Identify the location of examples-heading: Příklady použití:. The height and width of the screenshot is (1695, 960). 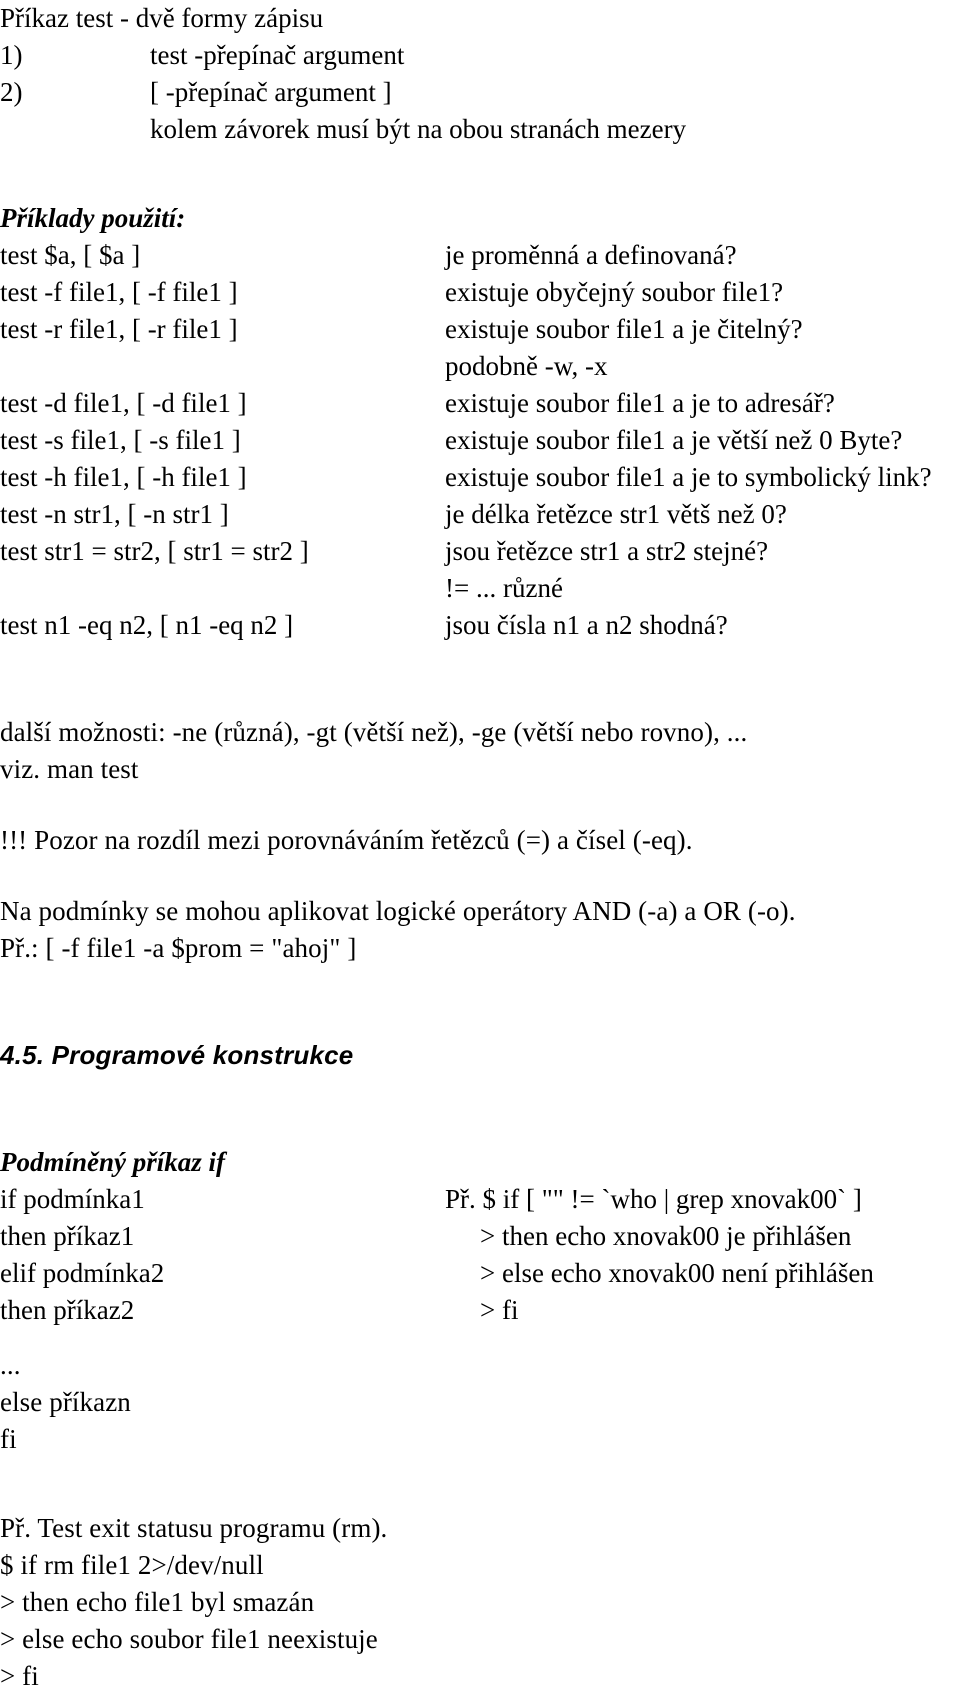
(93, 218).